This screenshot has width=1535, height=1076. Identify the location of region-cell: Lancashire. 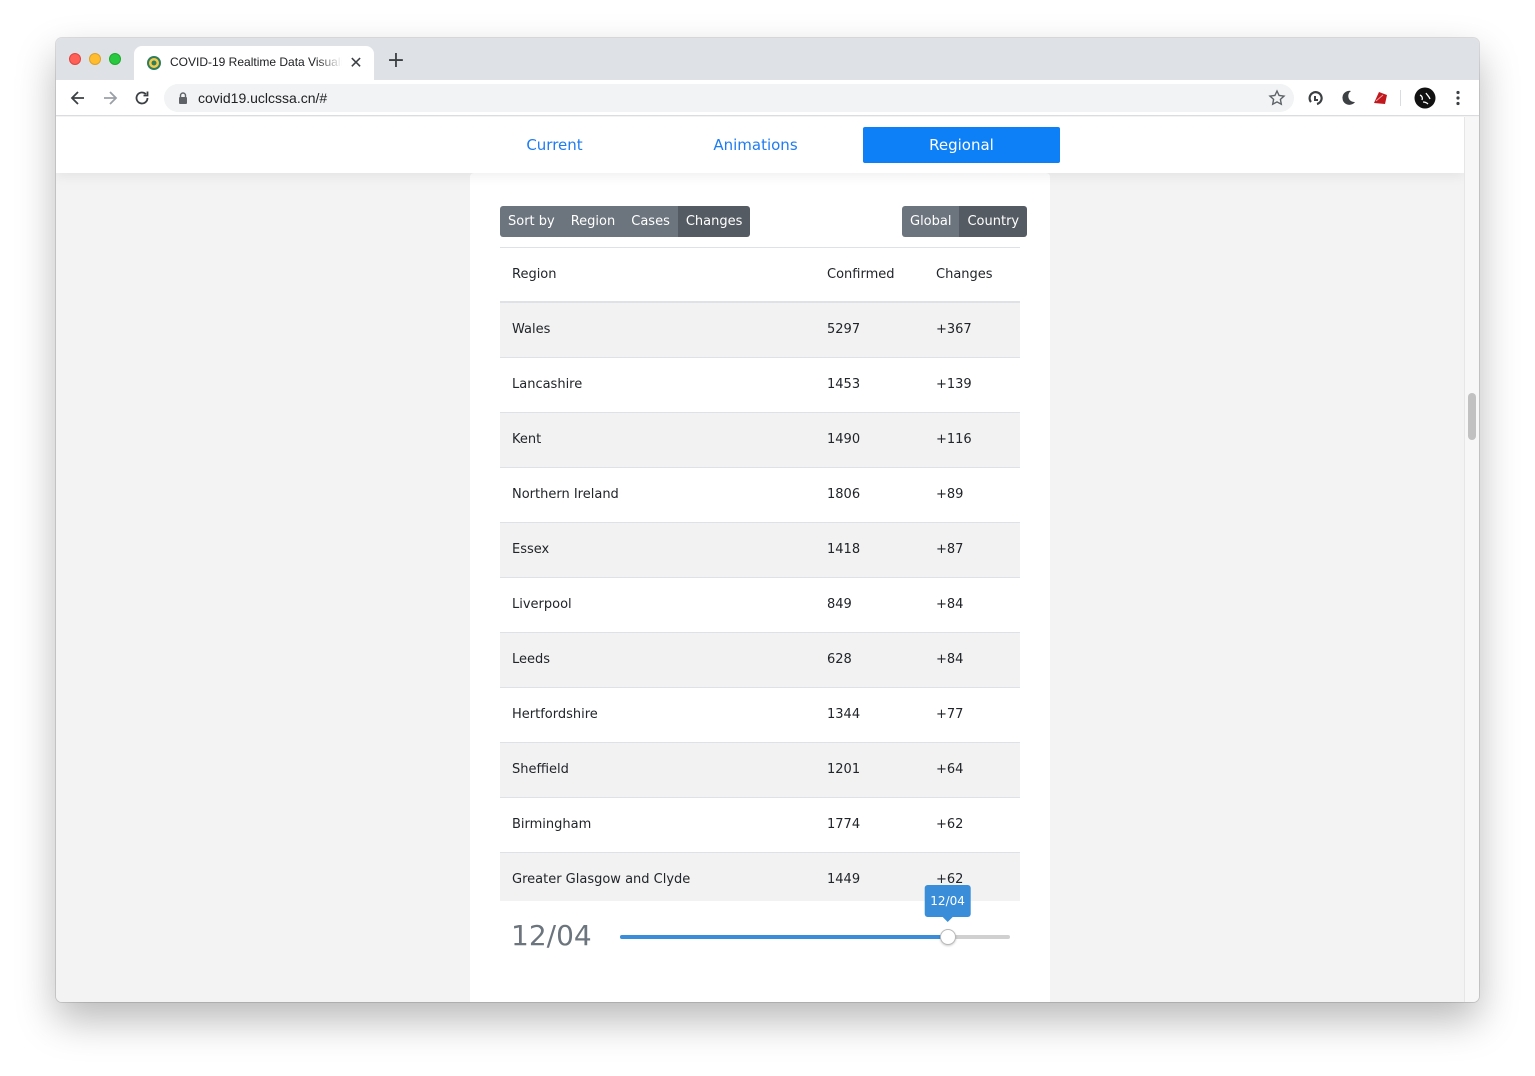
(547, 384).